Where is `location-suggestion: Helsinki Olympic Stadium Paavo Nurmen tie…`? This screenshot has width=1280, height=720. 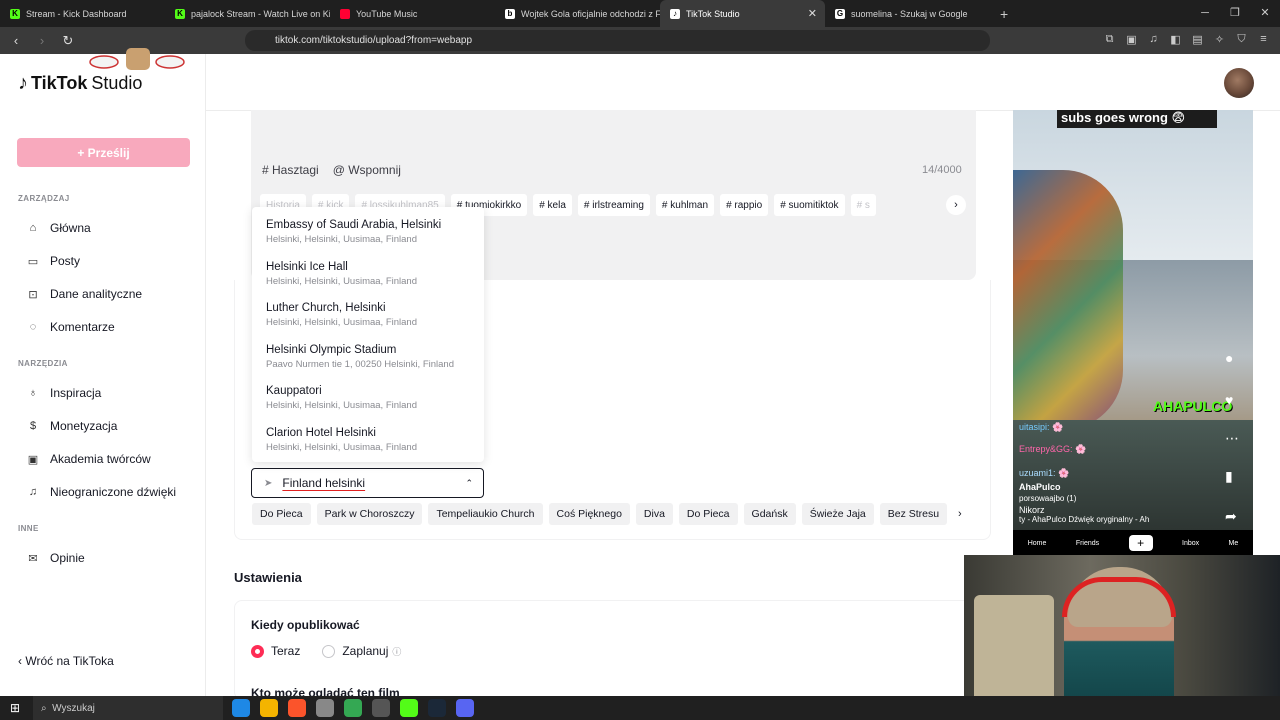
location-suggestion: Helsinki Olympic Stadium Paavo Nurmen tie… is located at coordinates (373, 357).